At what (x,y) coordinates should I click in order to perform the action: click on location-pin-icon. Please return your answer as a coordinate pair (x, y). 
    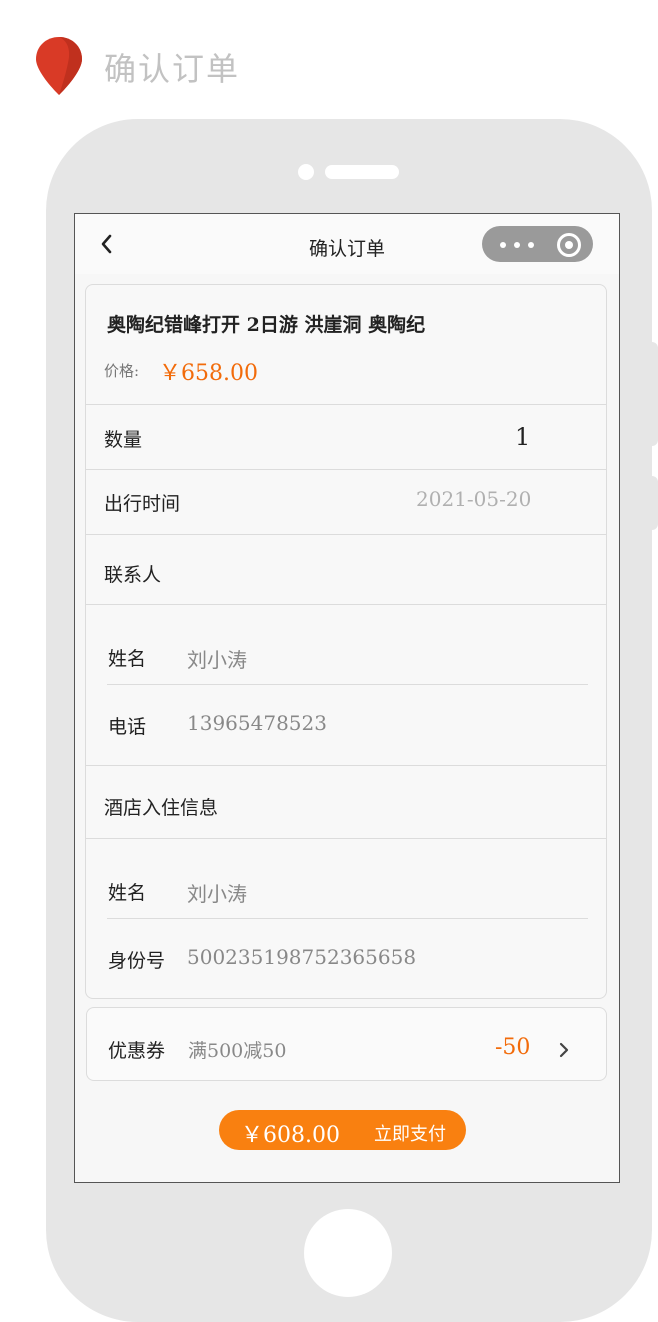
    Looking at the image, I should click on (59, 66).